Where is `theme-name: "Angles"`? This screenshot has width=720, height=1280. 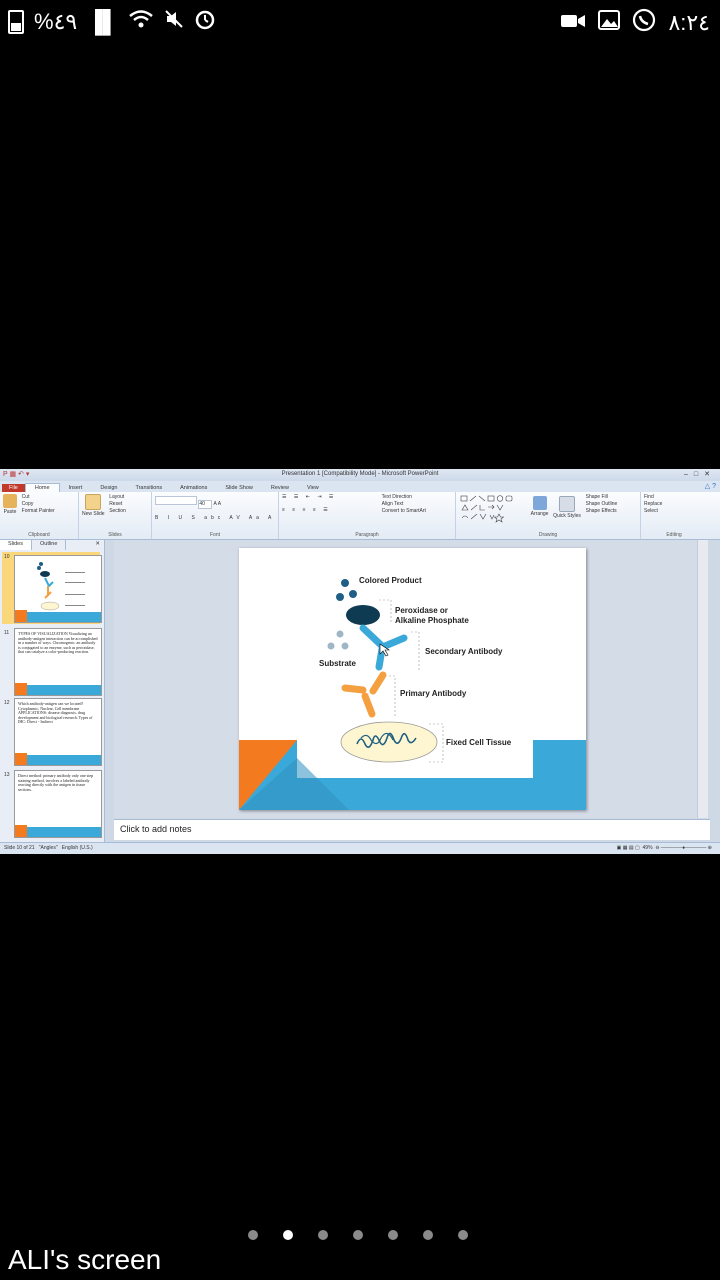 theme-name: "Angles" is located at coordinates (48, 848).